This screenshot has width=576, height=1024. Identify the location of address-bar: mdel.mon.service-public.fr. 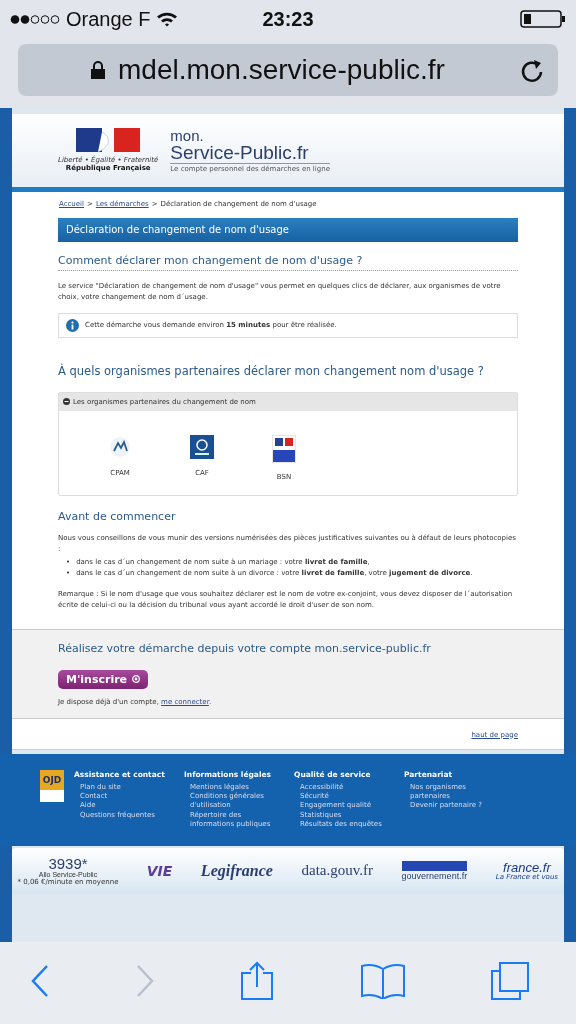
(288, 70).